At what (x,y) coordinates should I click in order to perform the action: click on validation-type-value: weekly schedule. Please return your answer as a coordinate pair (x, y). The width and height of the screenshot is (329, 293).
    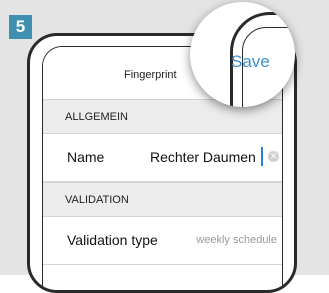
    Looking at the image, I should click on (236, 240).